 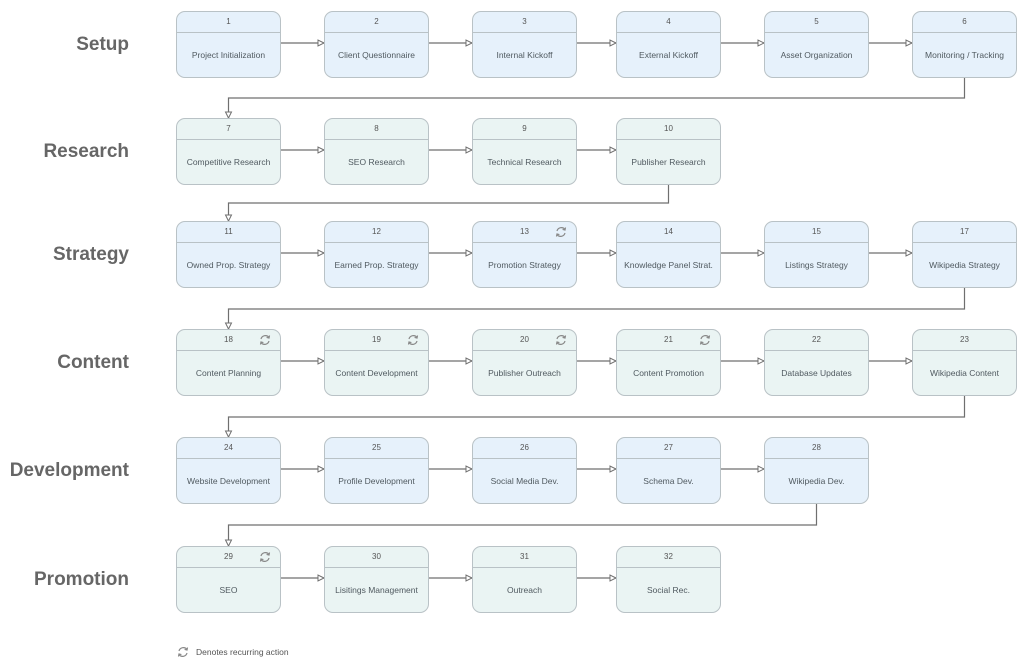 I want to click on step-number: 19, so click(x=376, y=340).